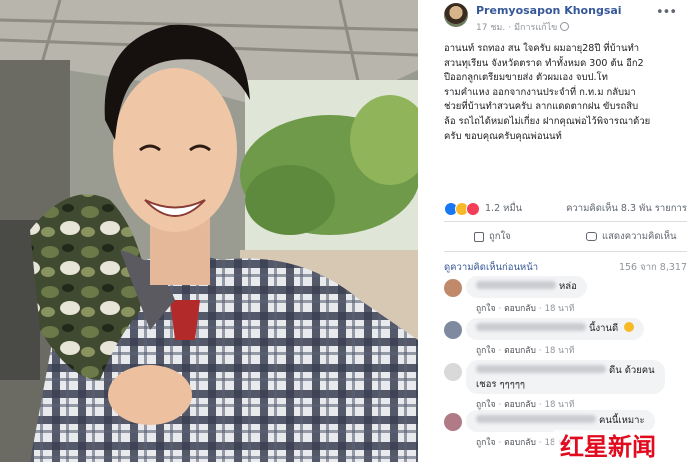 This screenshot has width=687, height=466. What do you see at coordinates (565, 236) in the screenshot?
I see `post-actions: ถูกใจ แสดงความคิดเห็น` at bounding box center [565, 236].